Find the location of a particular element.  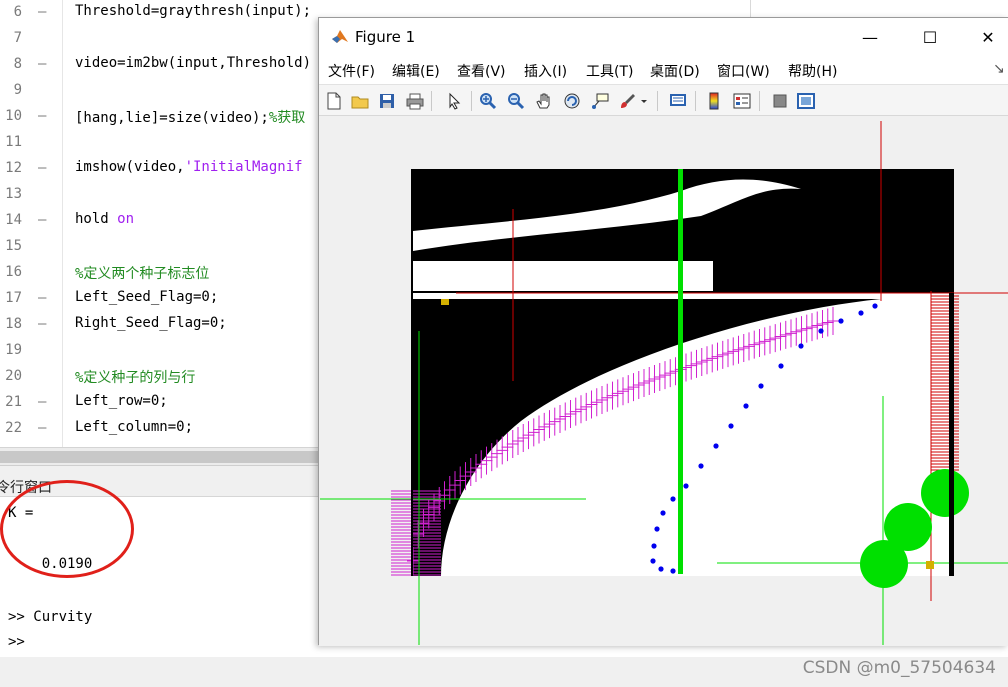

minimize-button: — is located at coordinates (870, 37).